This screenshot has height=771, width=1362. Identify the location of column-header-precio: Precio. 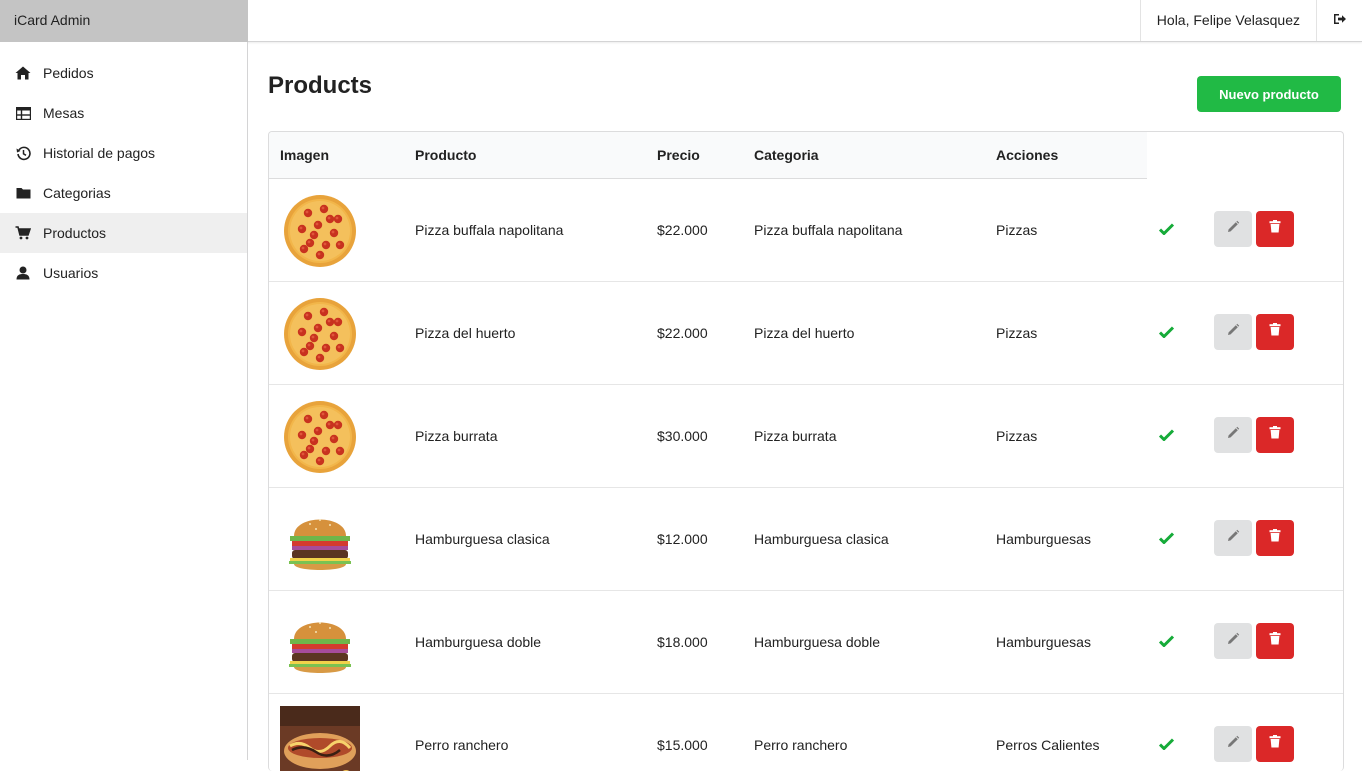
(678, 155).